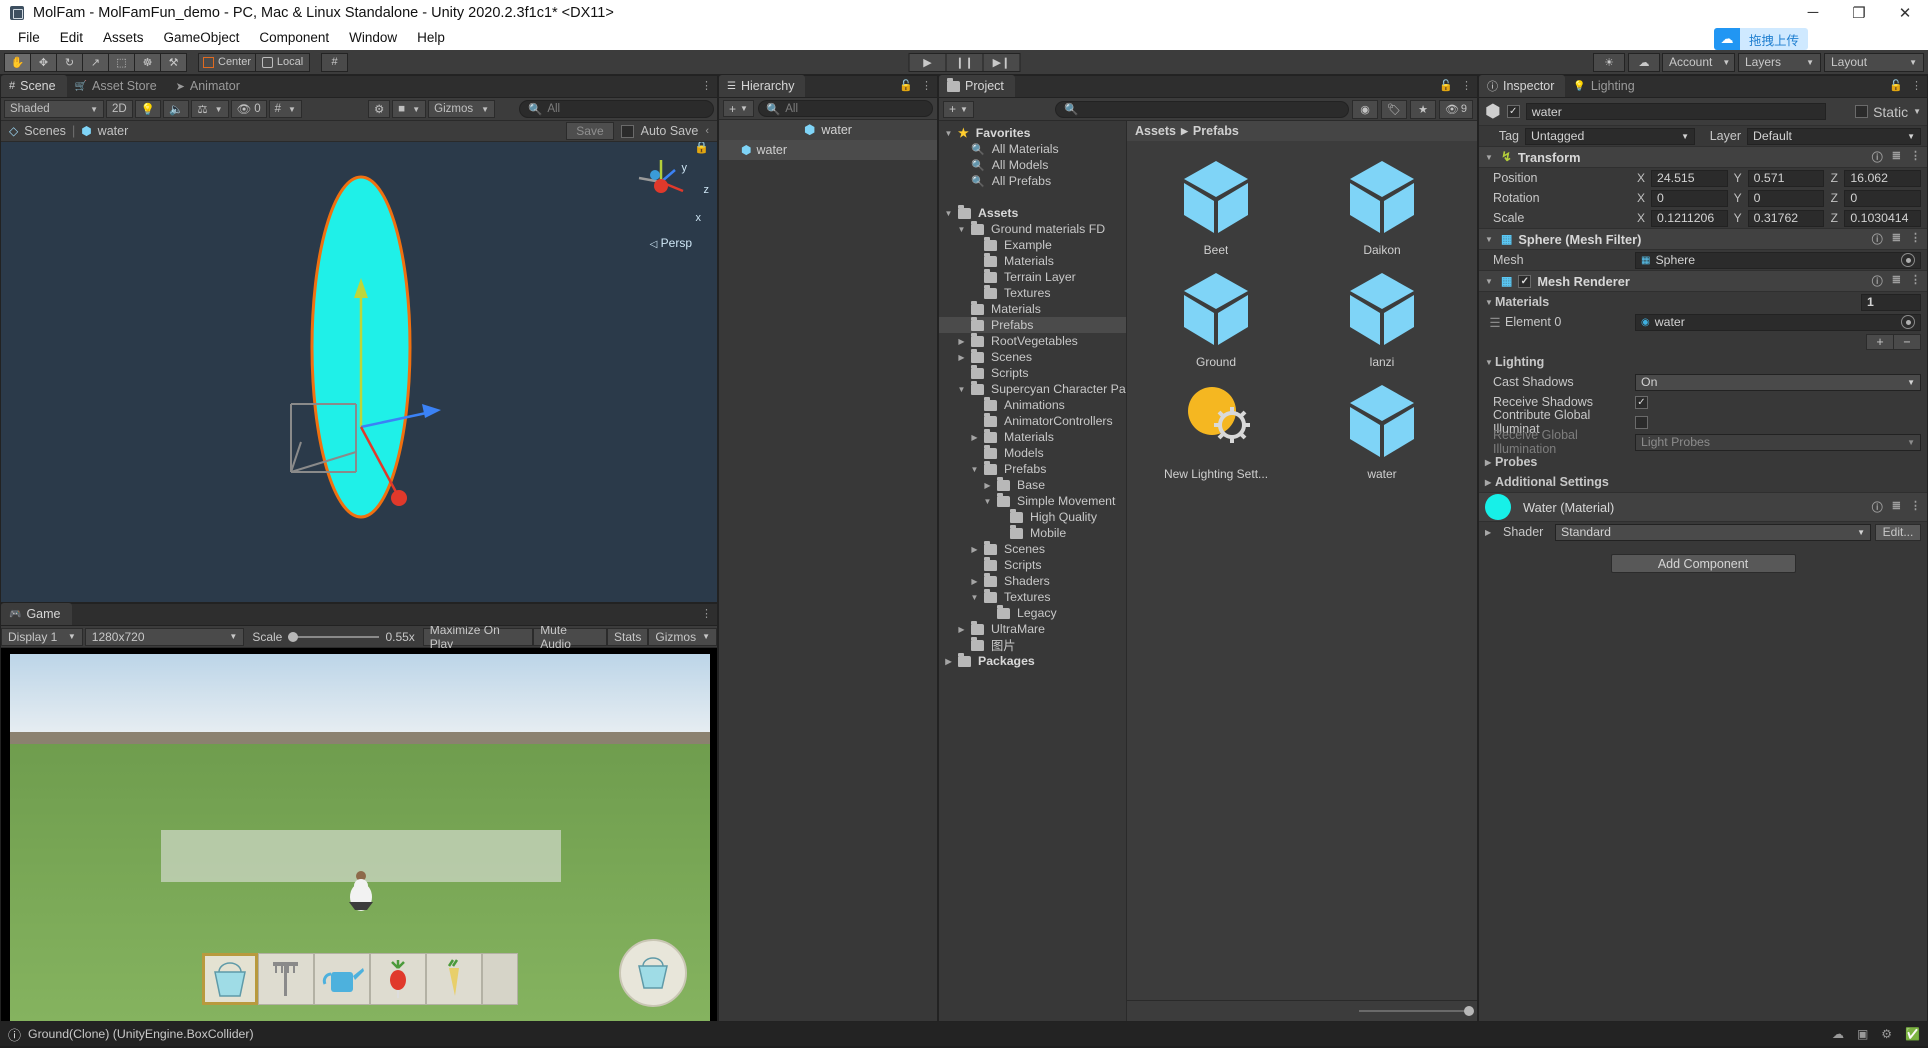  What do you see at coordinates (227, 62) in the screenshot?
I see `pivot-mode-button: Center` at bounding box center [227, 62].